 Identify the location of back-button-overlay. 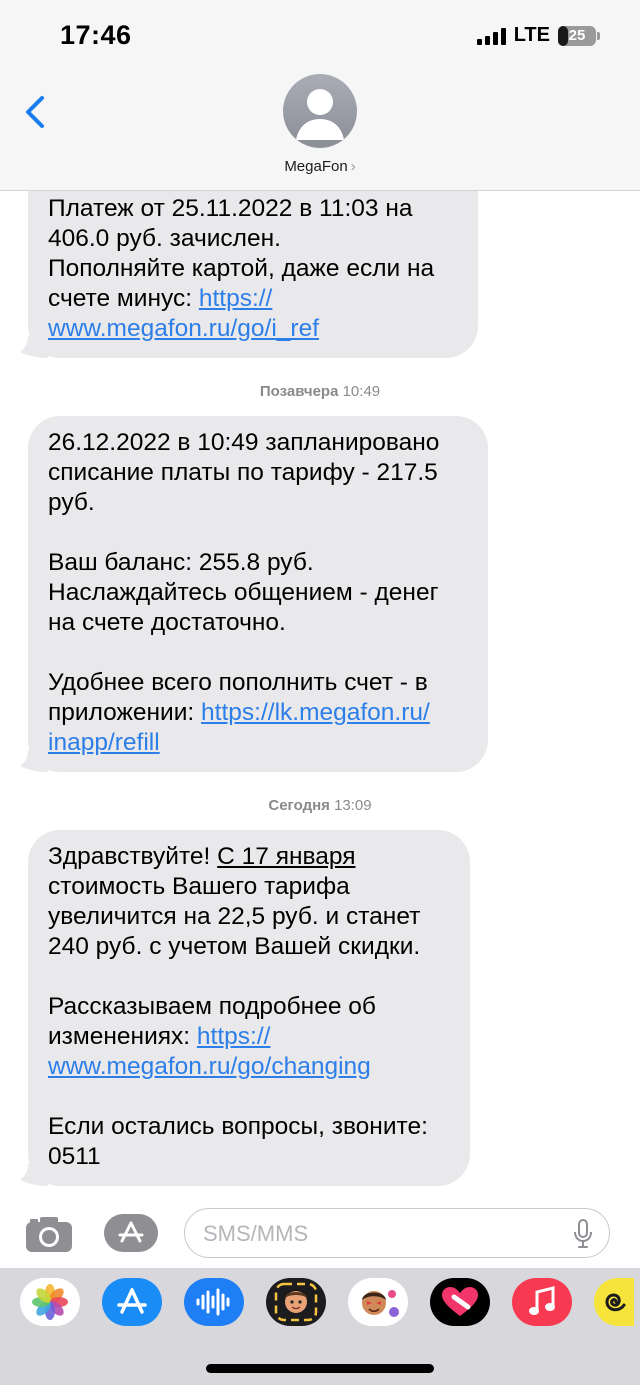
(38, 112).